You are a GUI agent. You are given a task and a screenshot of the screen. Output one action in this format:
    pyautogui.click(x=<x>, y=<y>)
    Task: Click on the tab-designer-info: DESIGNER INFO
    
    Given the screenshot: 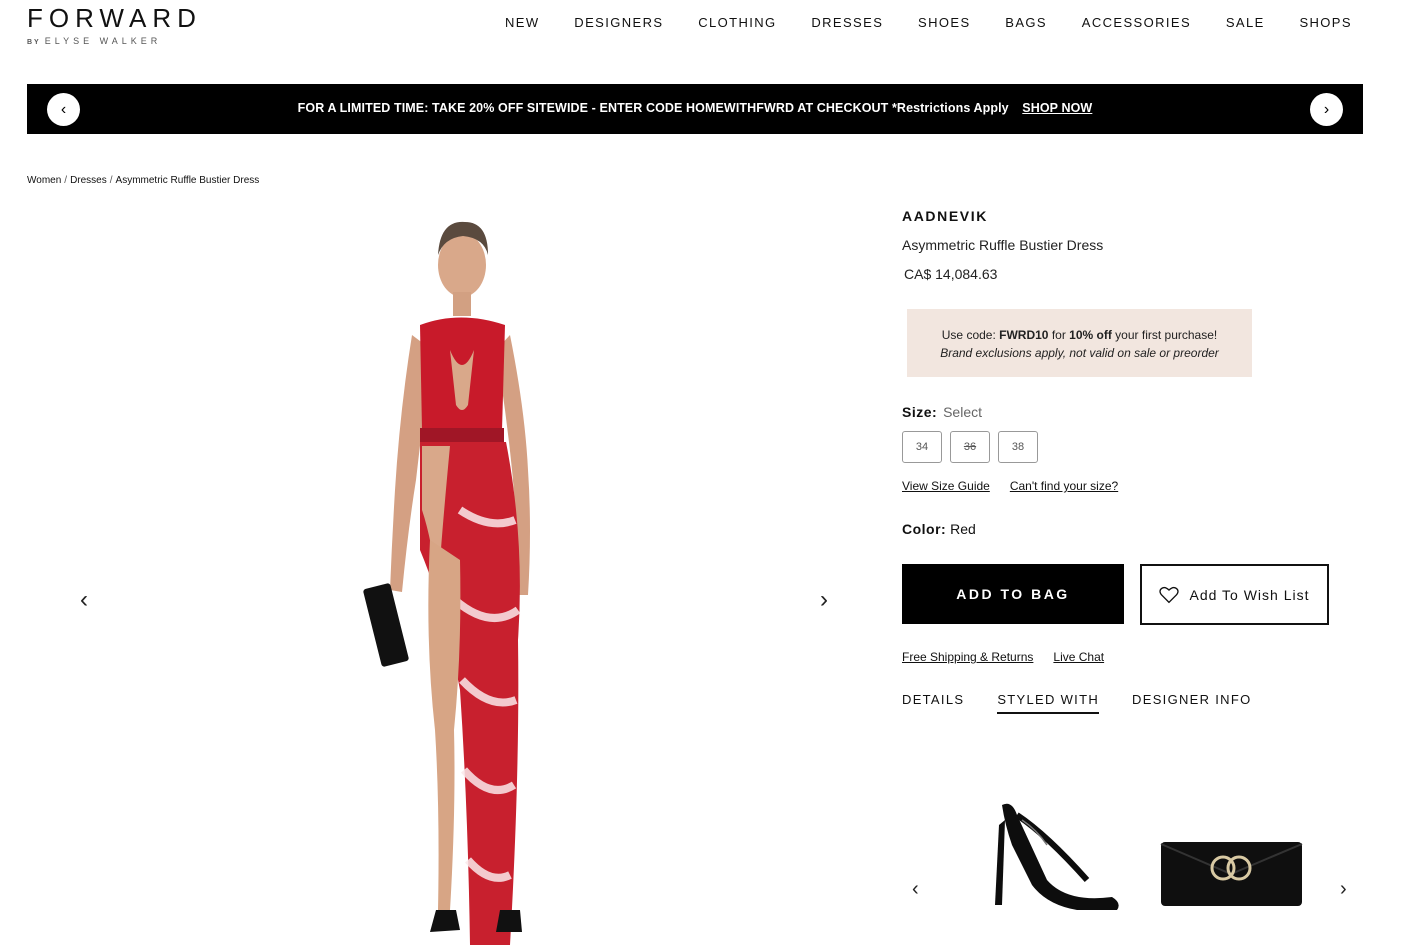 What is the action you would take?
    pyautogui.click(x=1191, y=703)
    